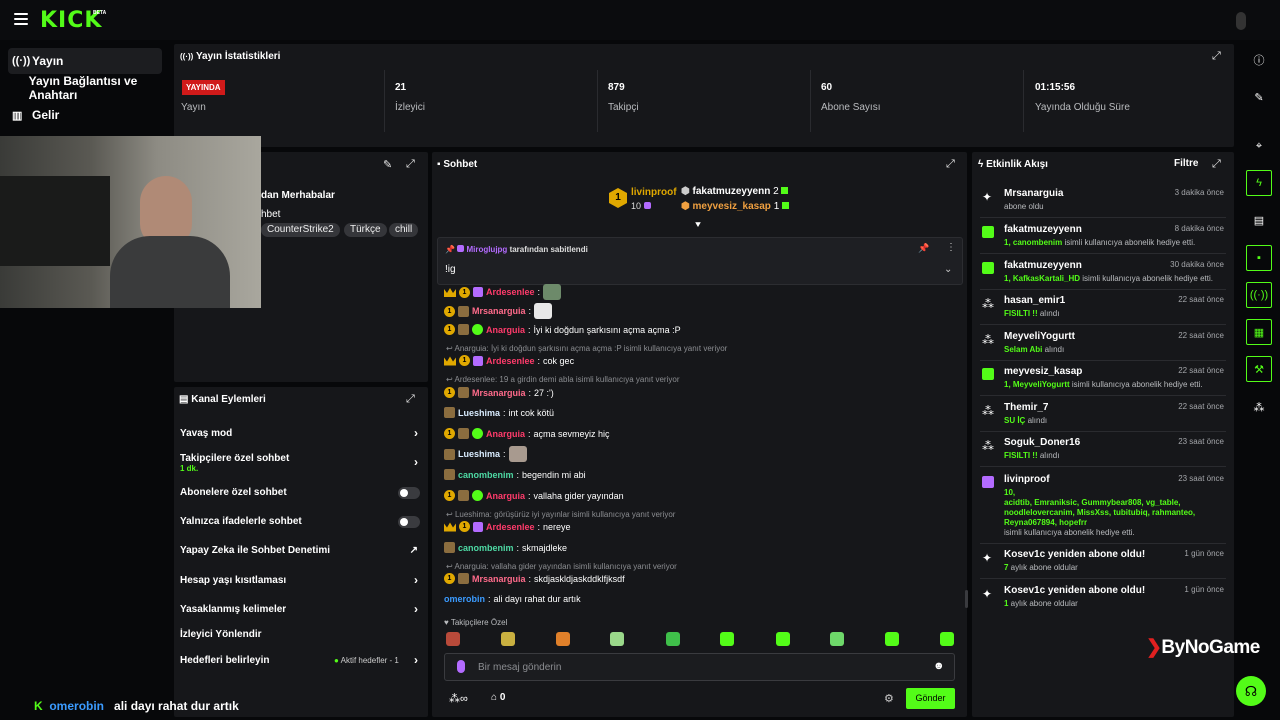  I want to click on nav-item-yayin: ((·)) Yayın, so click(85, 61).